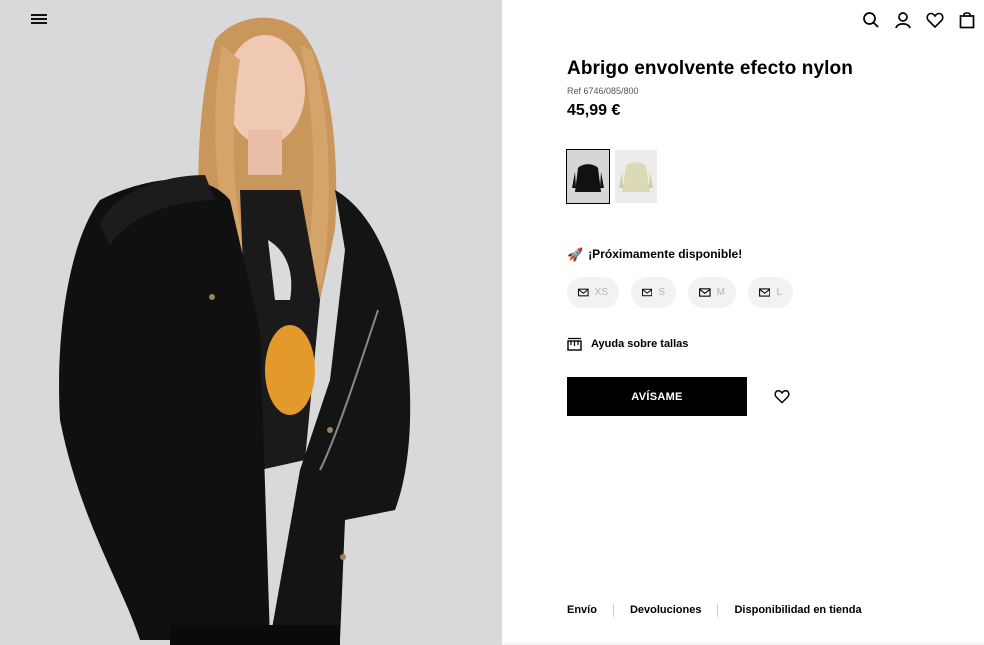 The image size is (984, 645). What do you see at coordinates (710, 68) in the screenshot?
I see `product-title: Abrigo envolvente efecto nylon` at bounding box center [710, 68].